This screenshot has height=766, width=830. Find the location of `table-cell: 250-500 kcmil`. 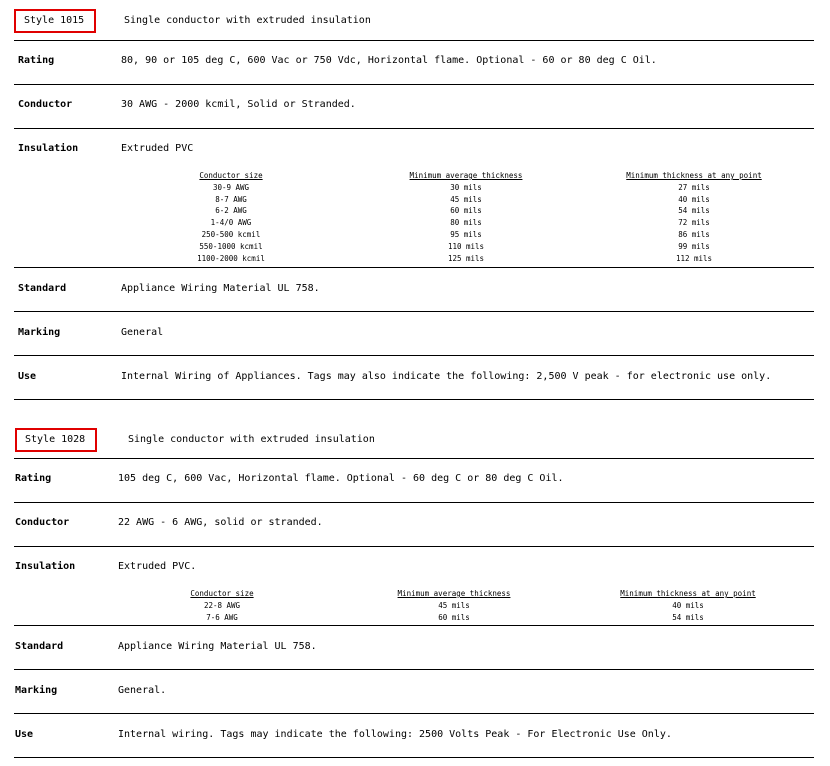

table-cell: 250-500 kcmil is located at coordinates (231, 234).